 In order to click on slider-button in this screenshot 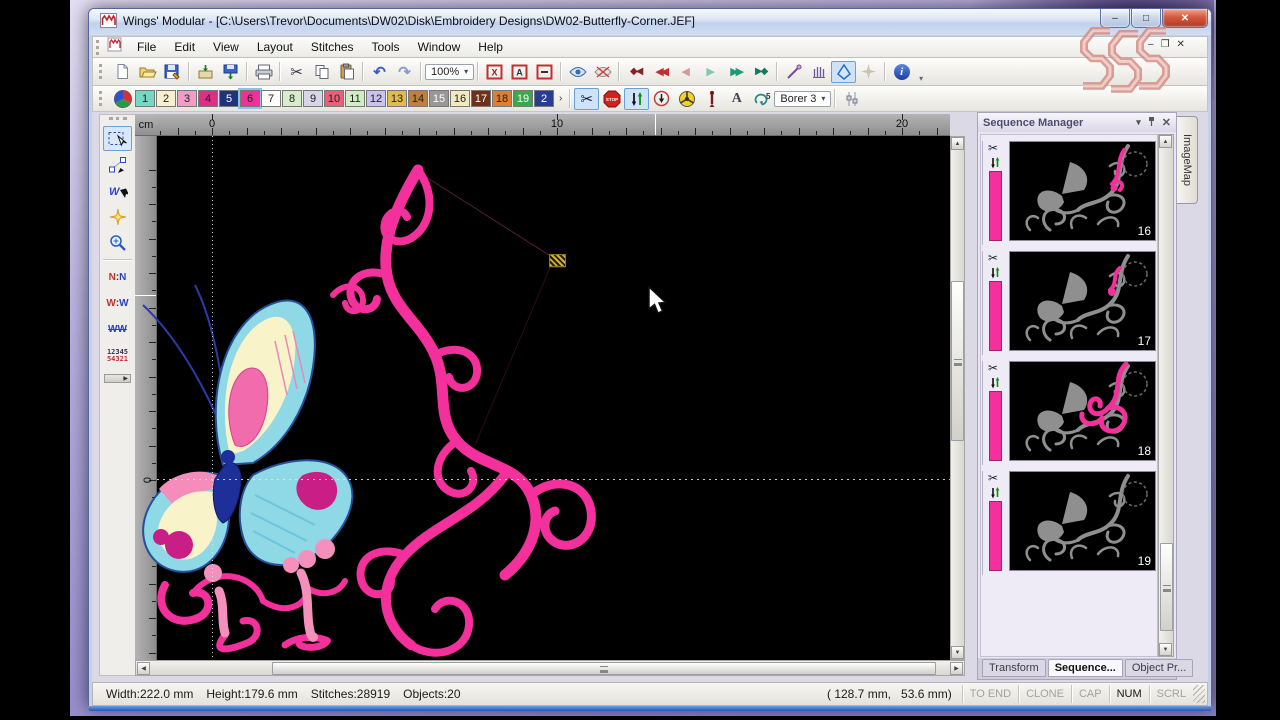, I will do `click(851, 99)`.